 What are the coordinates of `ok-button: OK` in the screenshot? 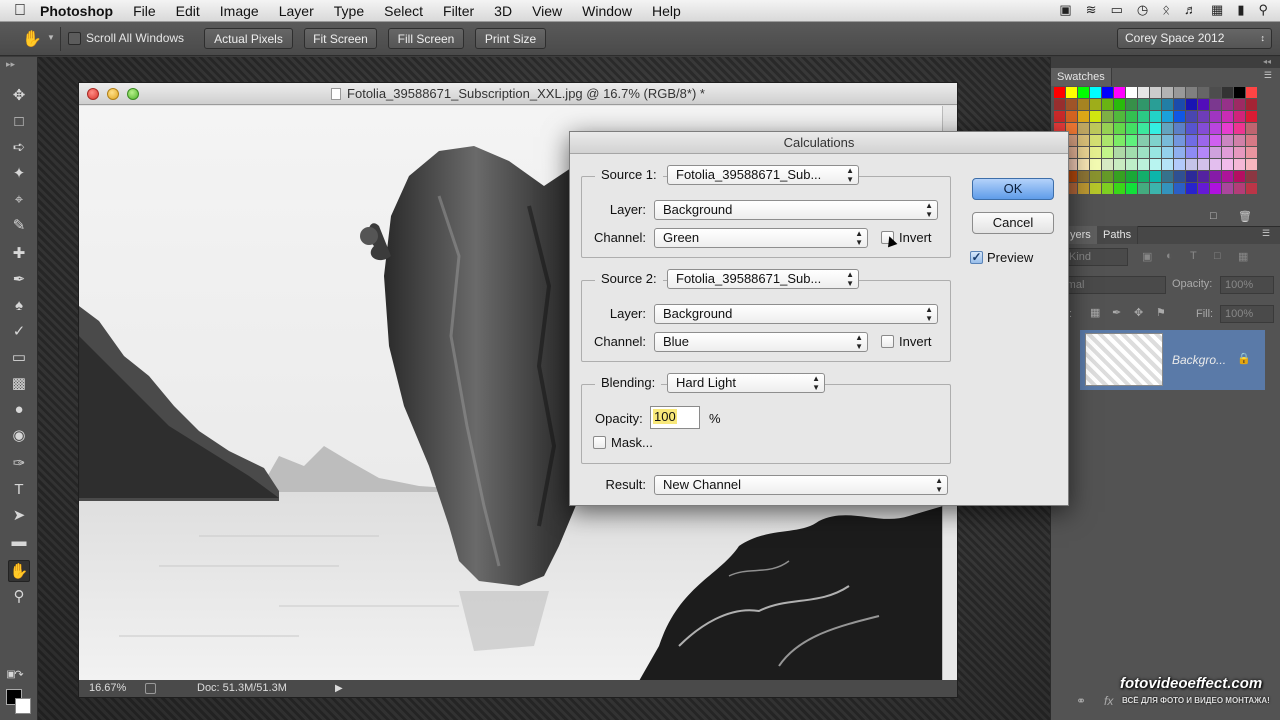 It's located at (1013, 189).